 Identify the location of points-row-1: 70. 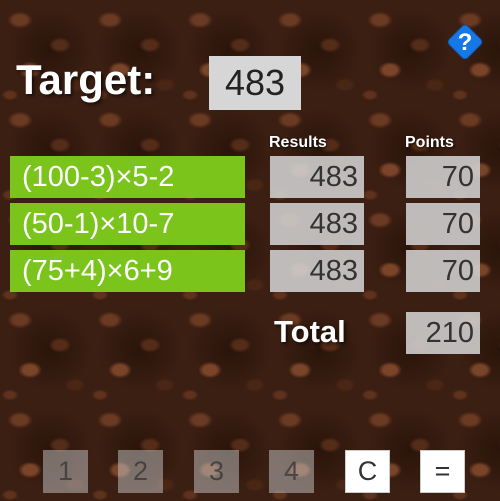
(443, 177).